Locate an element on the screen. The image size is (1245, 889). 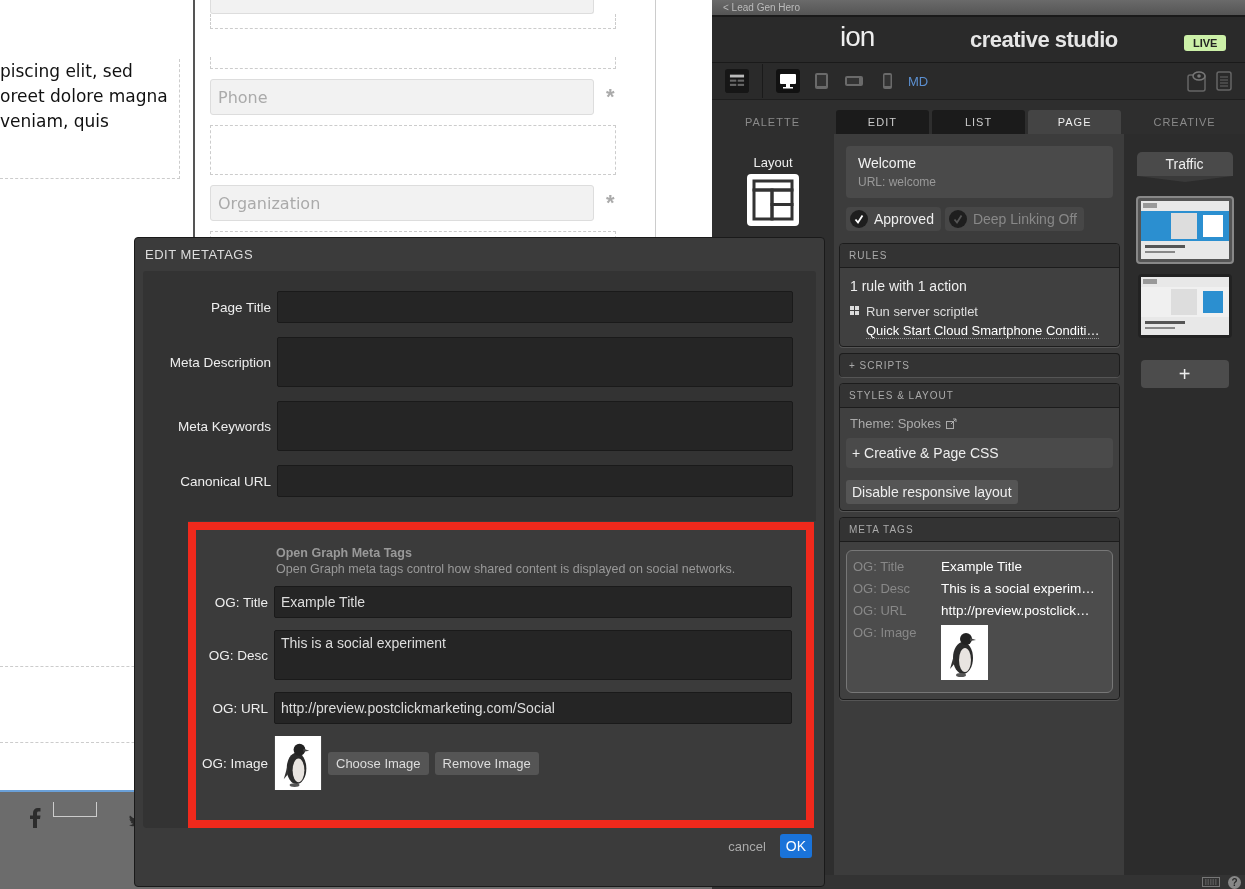
cancel-link: cancel is located at coordinates (747, 846).